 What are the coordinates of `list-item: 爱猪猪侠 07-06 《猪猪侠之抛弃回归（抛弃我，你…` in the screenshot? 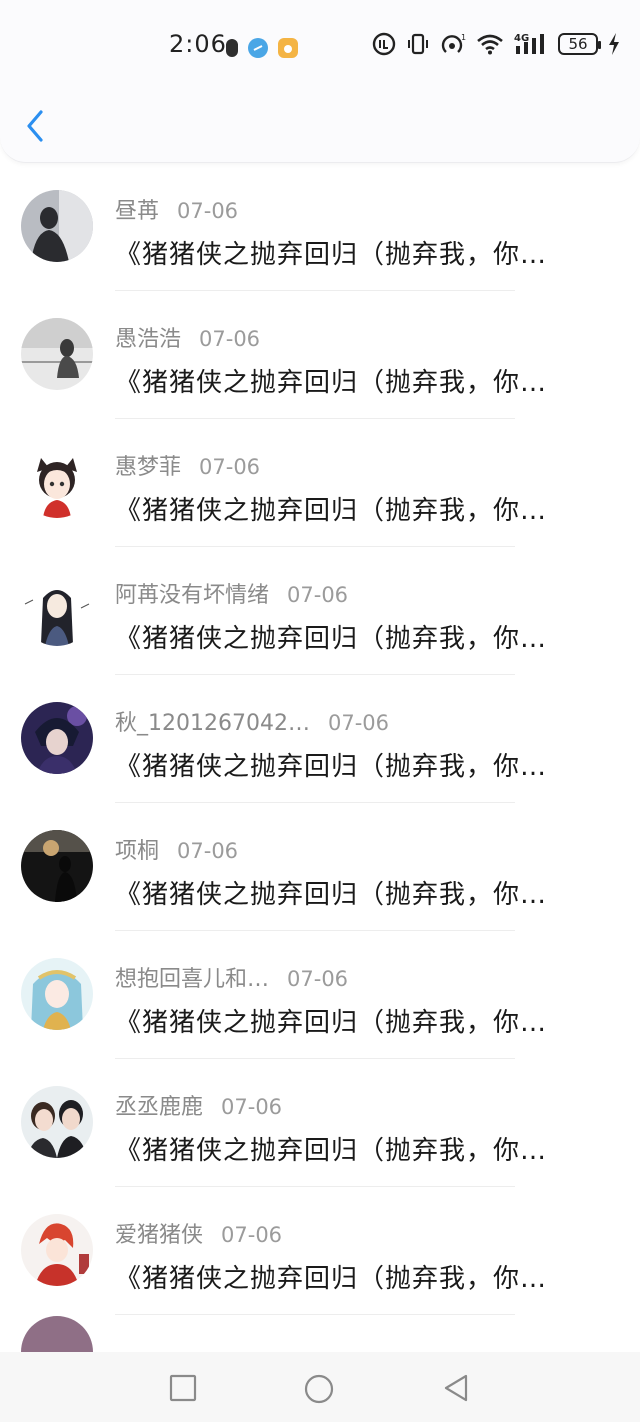 It's located at (320, 1251).